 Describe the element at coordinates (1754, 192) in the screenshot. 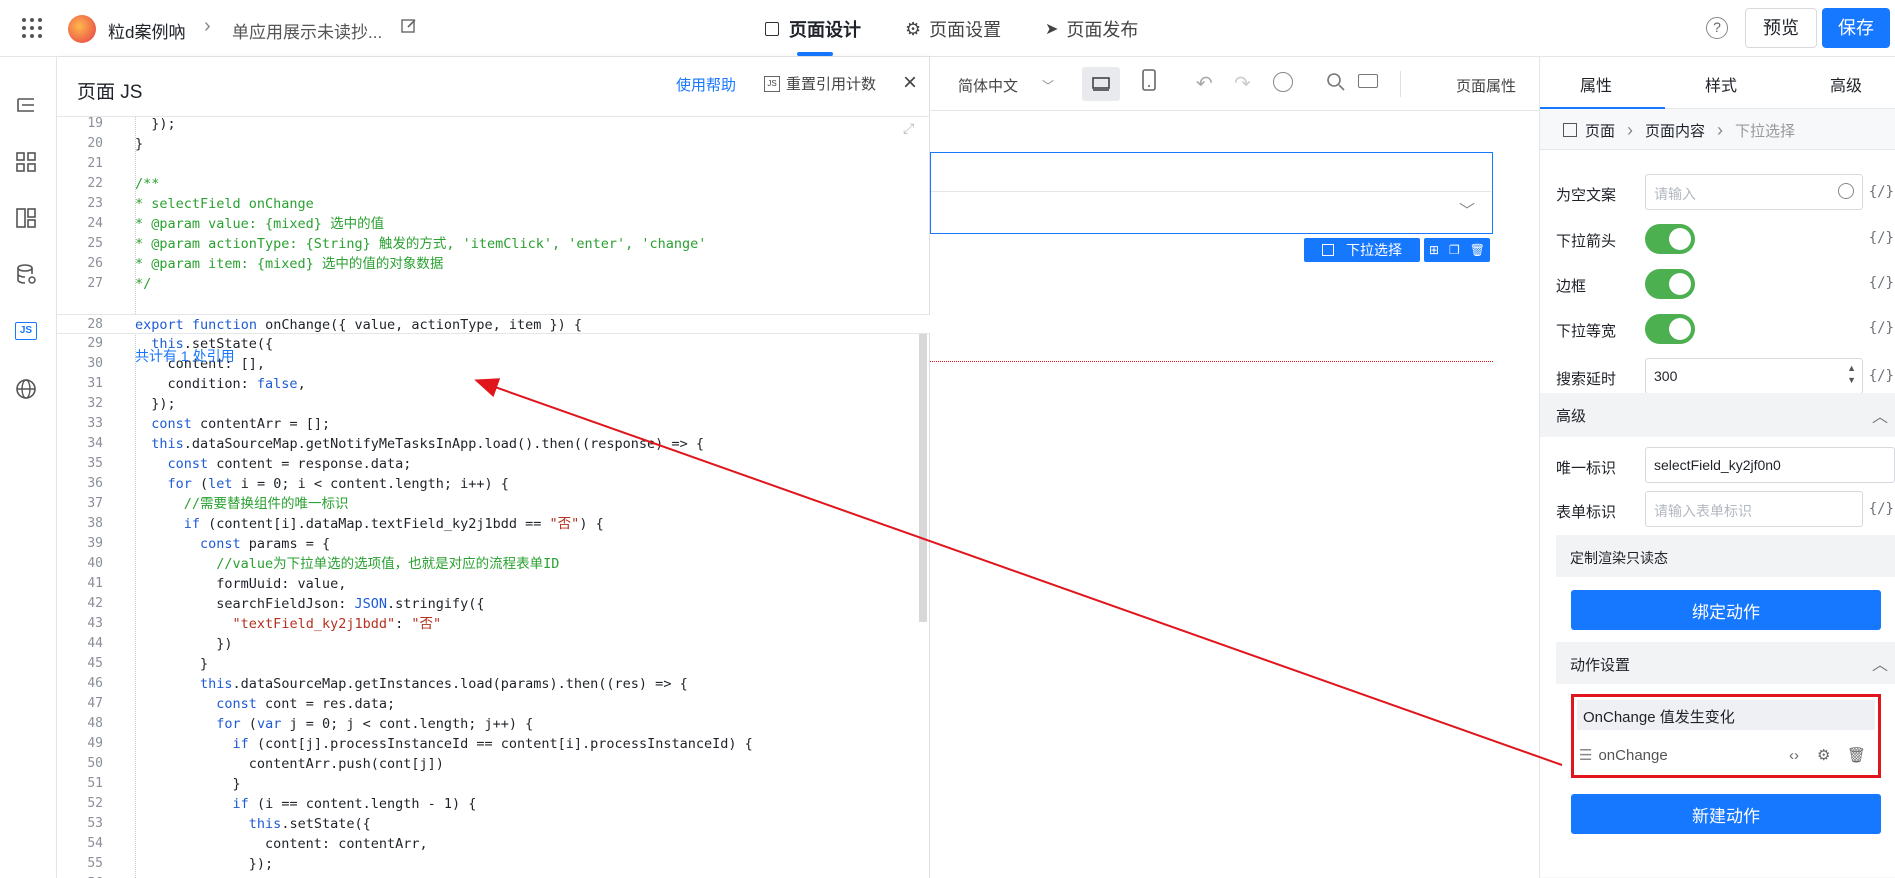

I see `empty-text-input: 请输入` at that location.